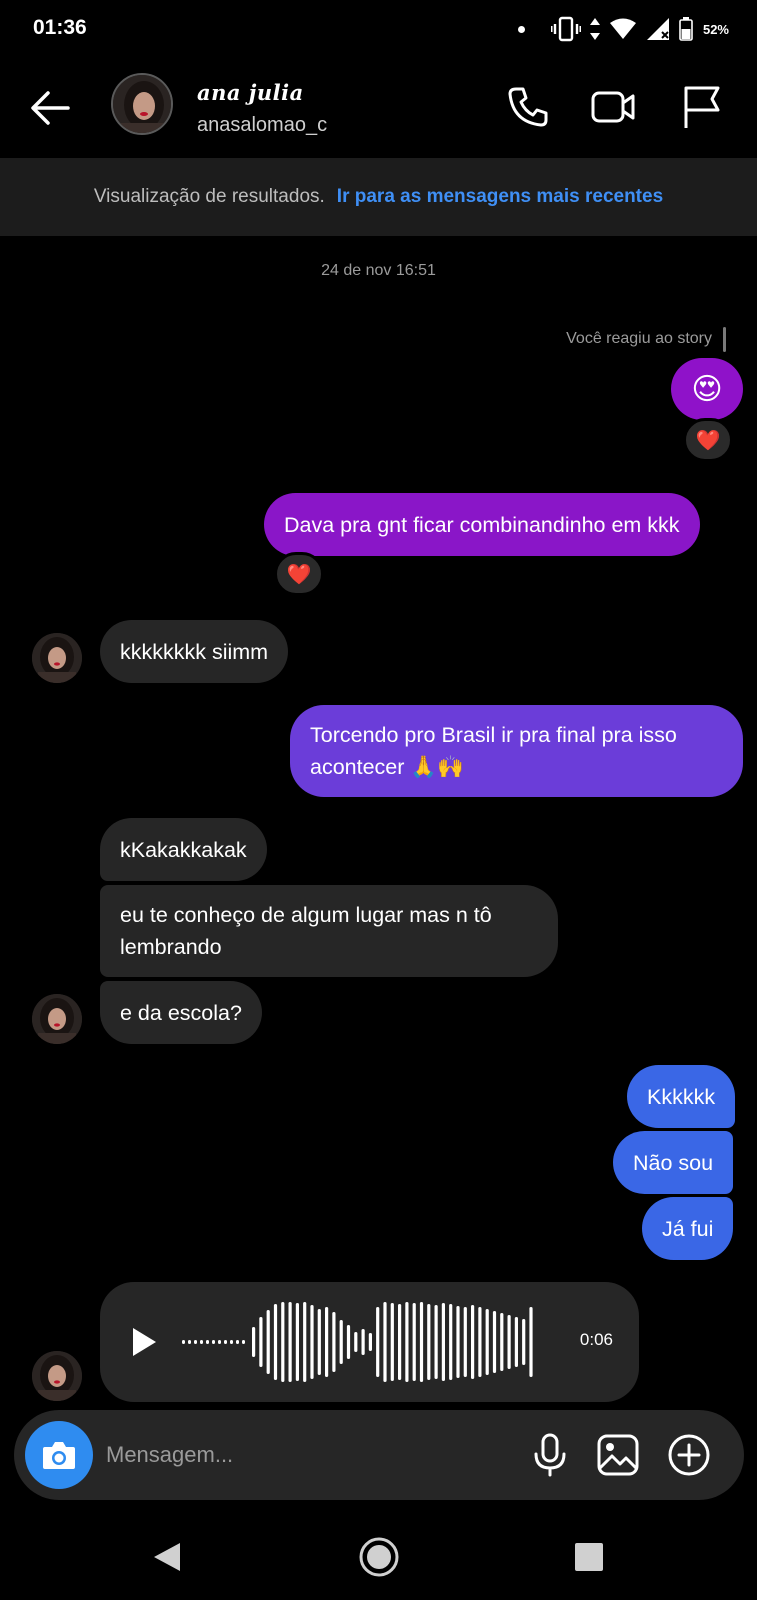 This screenshot has width=757, height=1600. I want to click on contact-username: anasalomao_c, so click(262, 125).